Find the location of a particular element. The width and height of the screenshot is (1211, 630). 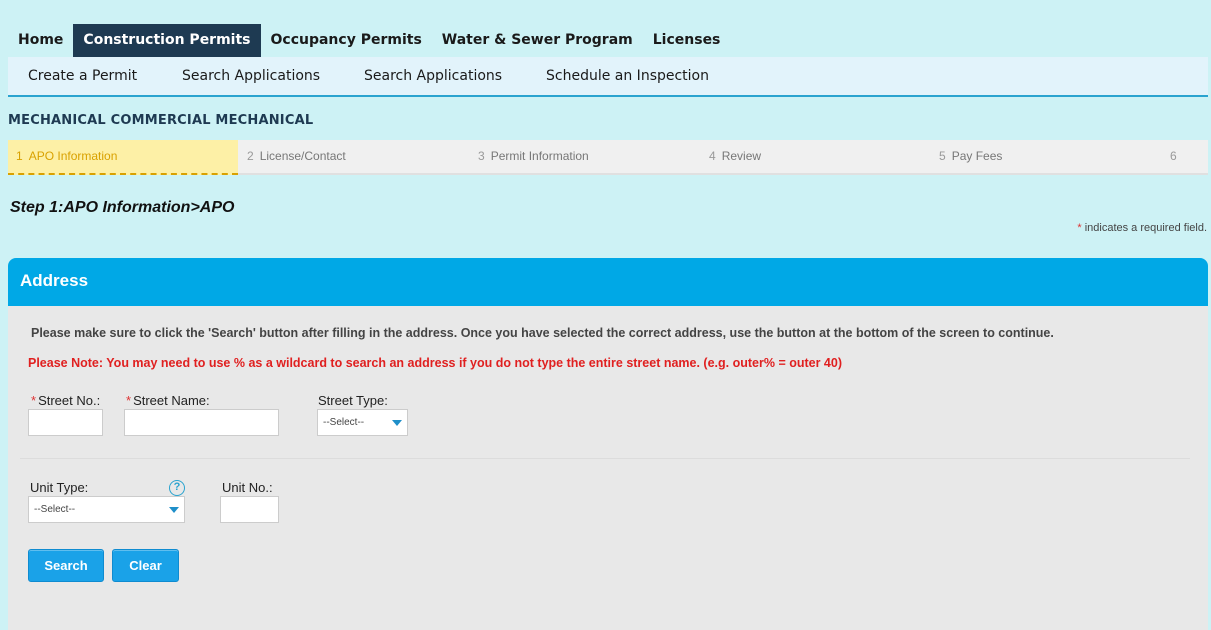

clear-button: Clear is located at coordinates (145, 565).